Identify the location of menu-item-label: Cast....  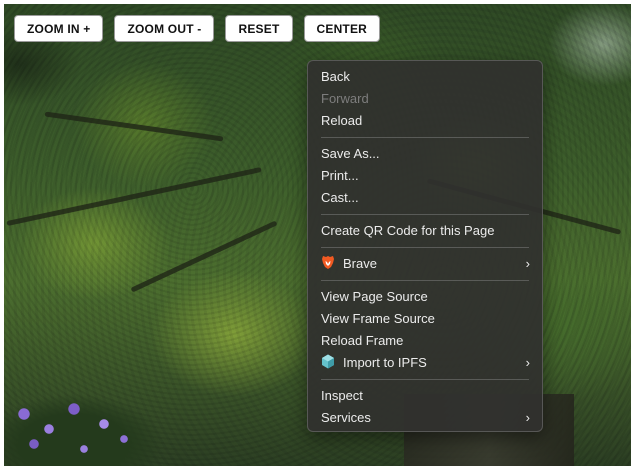
(340, 197).